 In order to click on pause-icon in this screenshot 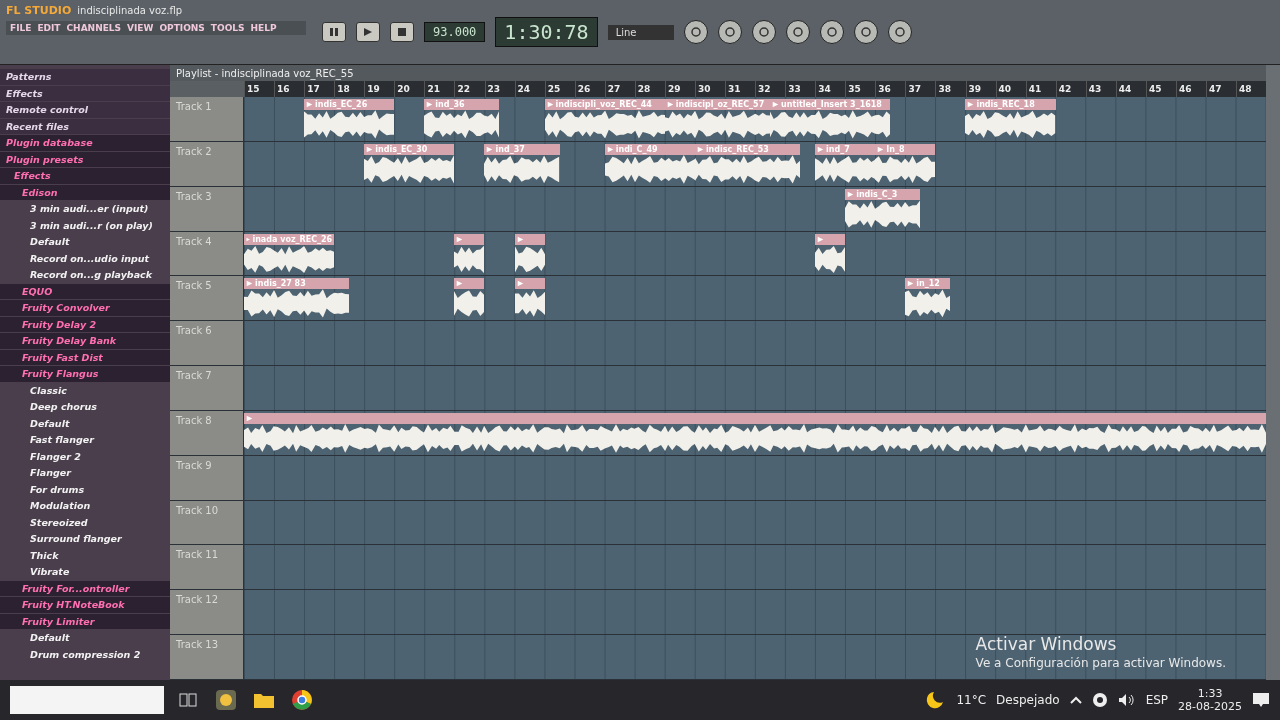, I will do `click(334, 32)`.